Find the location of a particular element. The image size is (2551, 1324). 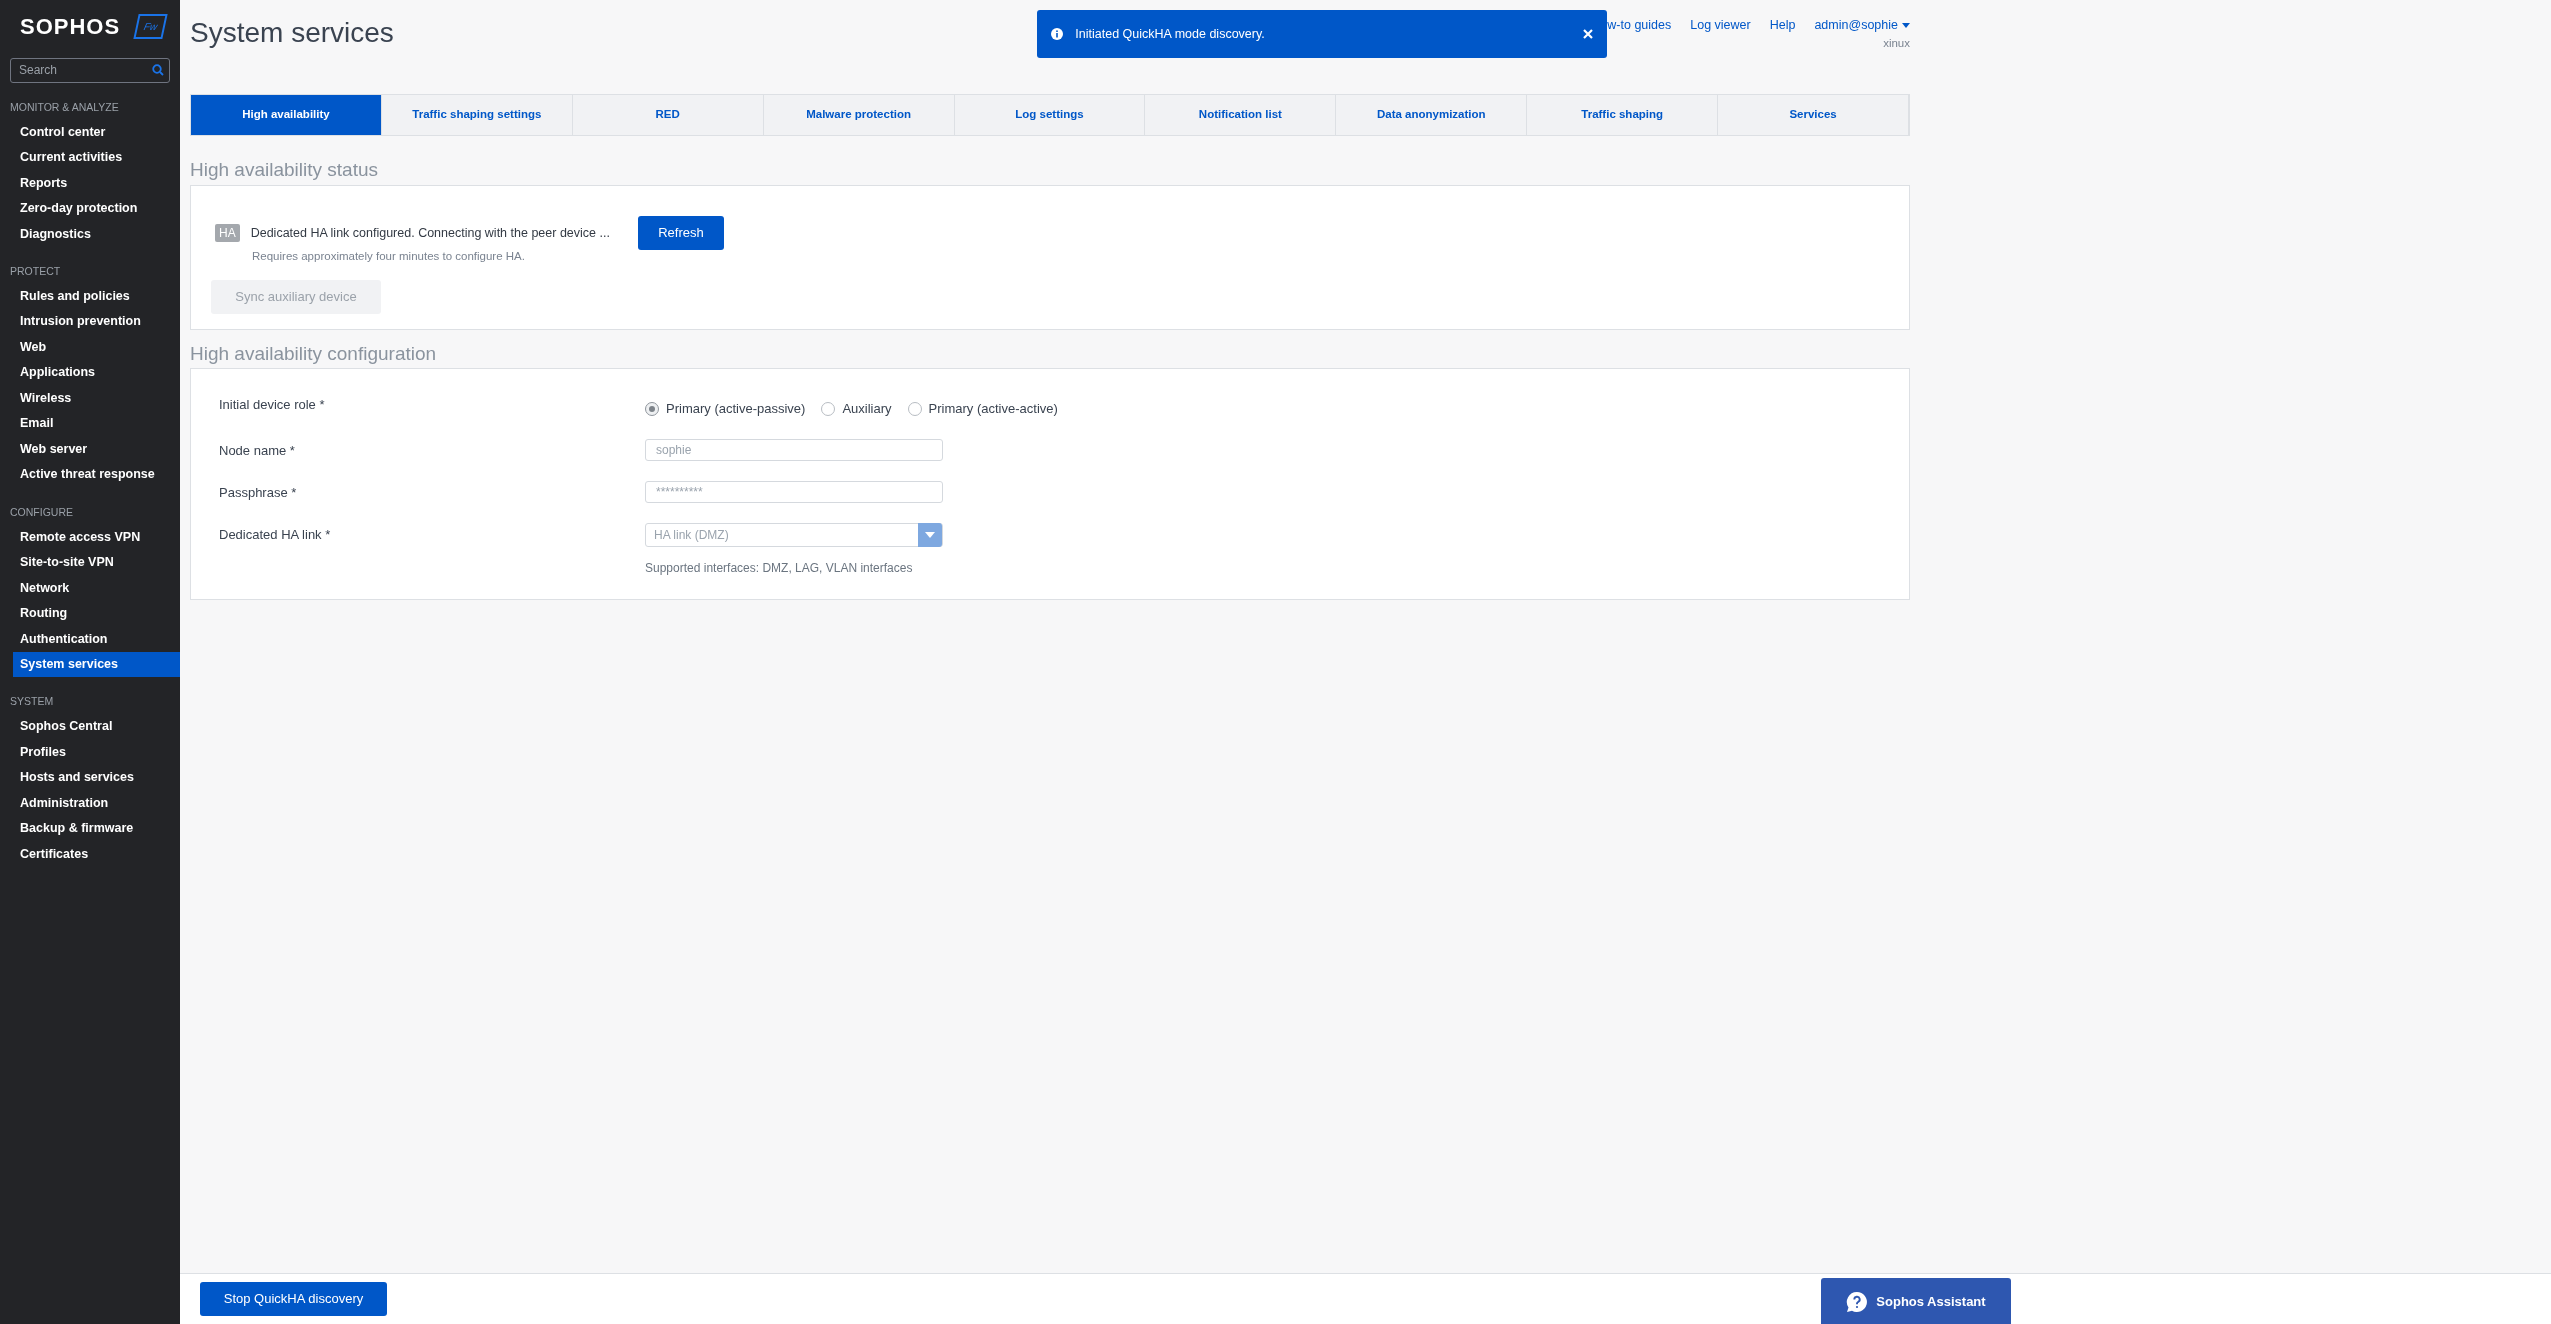

field-label: Dedicated HA link * is located at coordinates (275, 534).